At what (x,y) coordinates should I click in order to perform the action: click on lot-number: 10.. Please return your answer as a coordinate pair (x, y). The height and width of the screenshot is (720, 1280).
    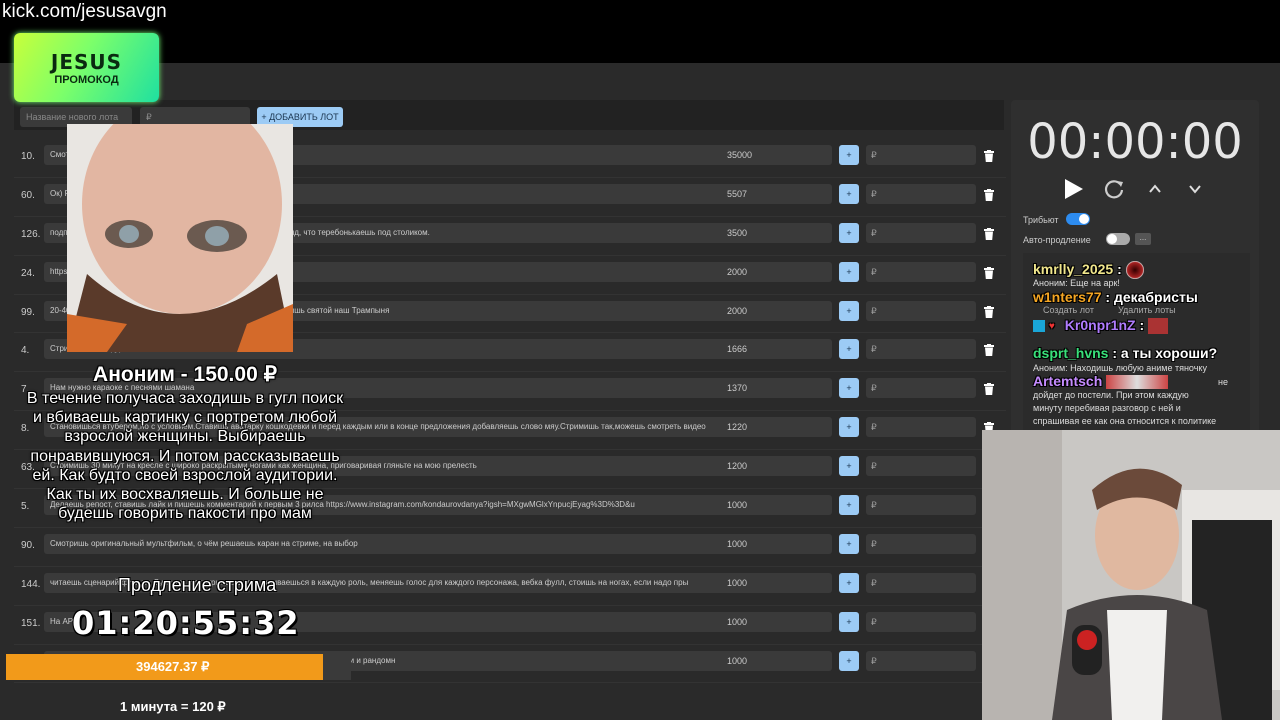
    Looking at the image, I should click on (28, 156).